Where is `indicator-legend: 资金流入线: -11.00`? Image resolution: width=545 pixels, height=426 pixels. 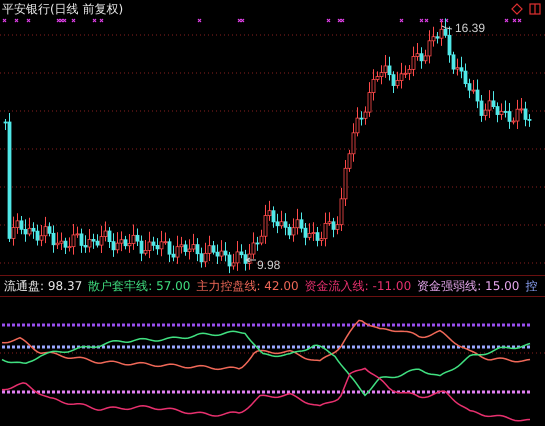 indicator-legend: 资金流入线: -11.00 is located at coordinates (358, 286).